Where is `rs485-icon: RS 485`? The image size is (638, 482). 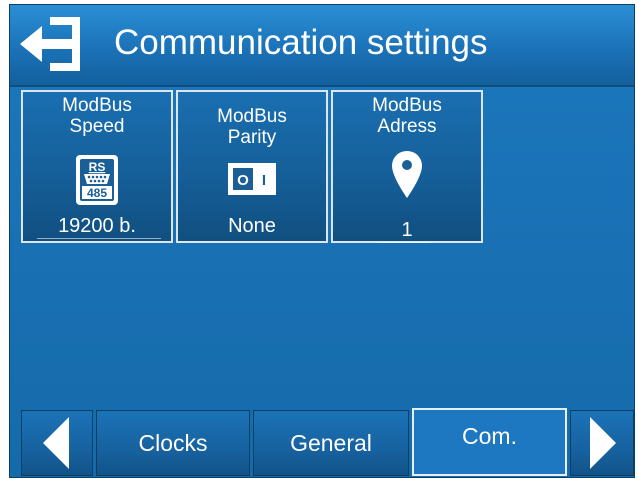
rs485-icon: RS 485 is located at coordinates (97, 180).